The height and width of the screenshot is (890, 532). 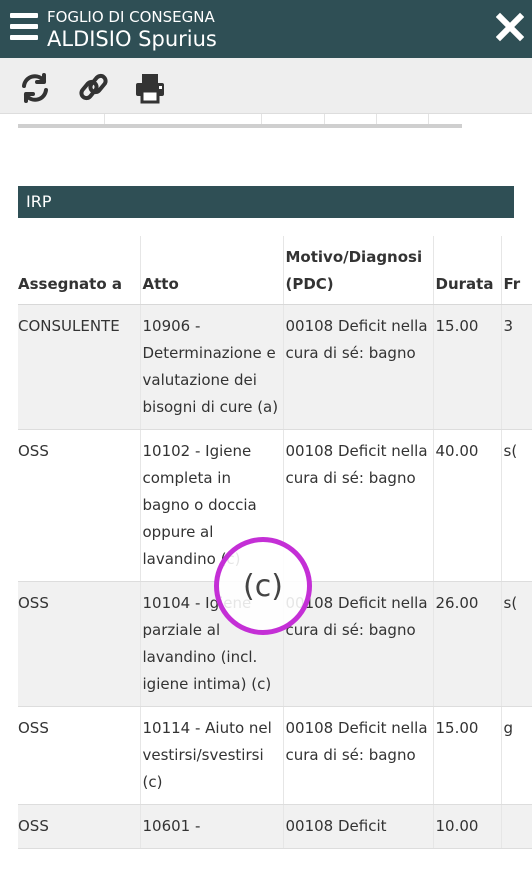 What do you see at coordinates (35, 88) in the screenshot?
I see `refresh-icon` at bounding box center [35, 88].